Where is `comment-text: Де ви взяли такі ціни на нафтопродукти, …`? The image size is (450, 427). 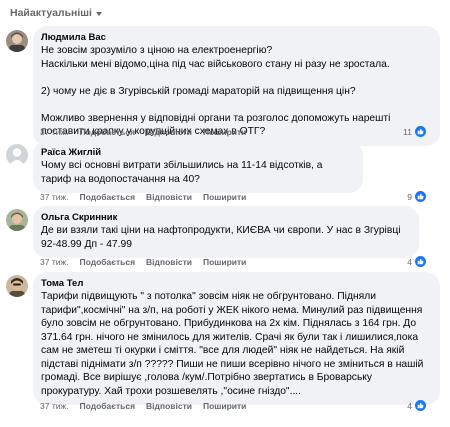 comment-text: Де ви взяли такі ціни на нафтопродукти, … is located at coordinates (221, 237).